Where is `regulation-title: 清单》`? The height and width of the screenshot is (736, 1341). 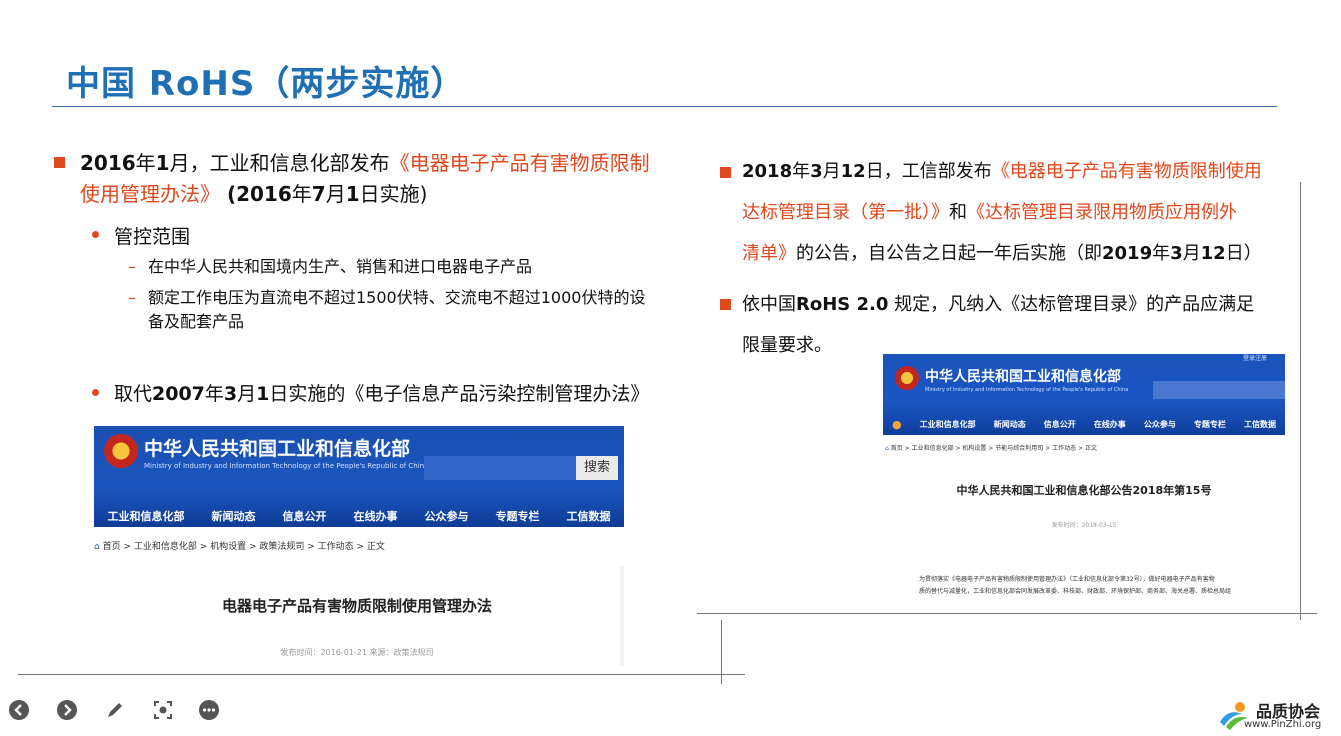 regulation-title: 清单》 is located at coordinates (769, 253).